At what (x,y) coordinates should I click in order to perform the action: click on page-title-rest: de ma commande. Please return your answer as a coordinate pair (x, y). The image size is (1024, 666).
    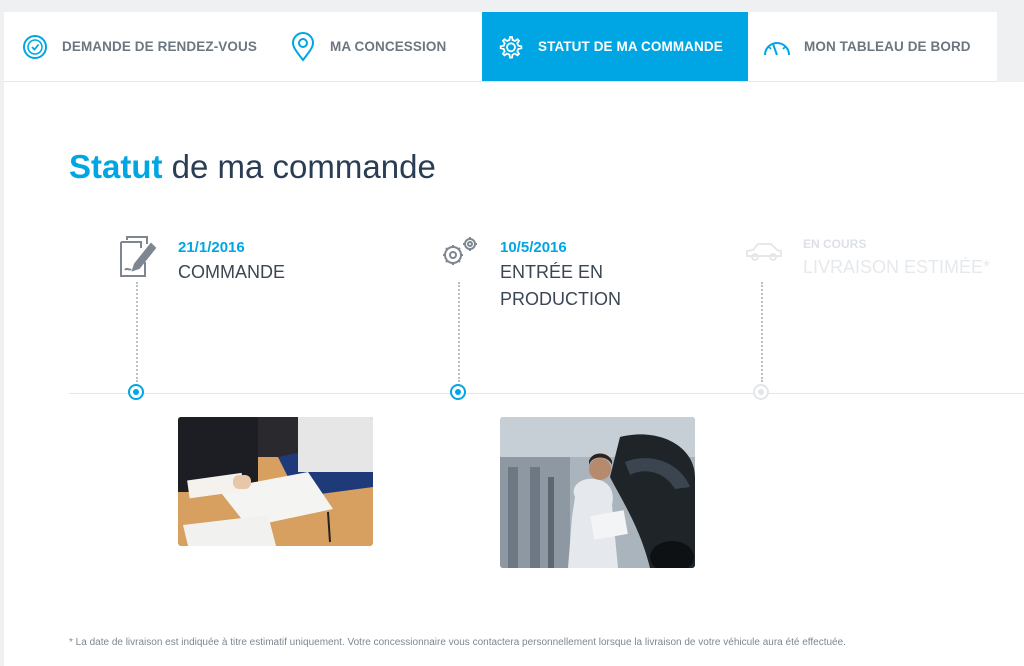
    Looking at the image, I should click on (299, 166).